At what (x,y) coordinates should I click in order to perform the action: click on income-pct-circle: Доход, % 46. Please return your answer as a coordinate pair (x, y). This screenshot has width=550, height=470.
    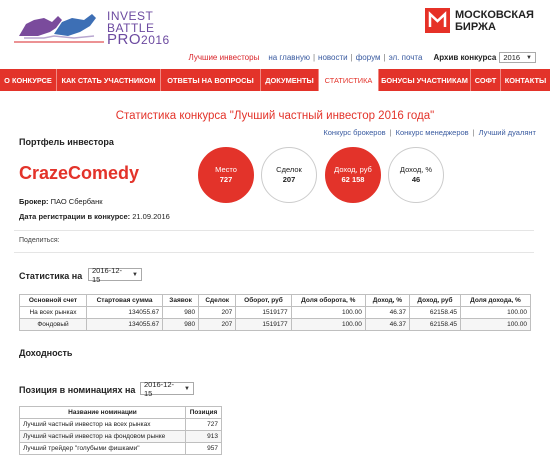
    Looking at the image, I should click on (416, 175).